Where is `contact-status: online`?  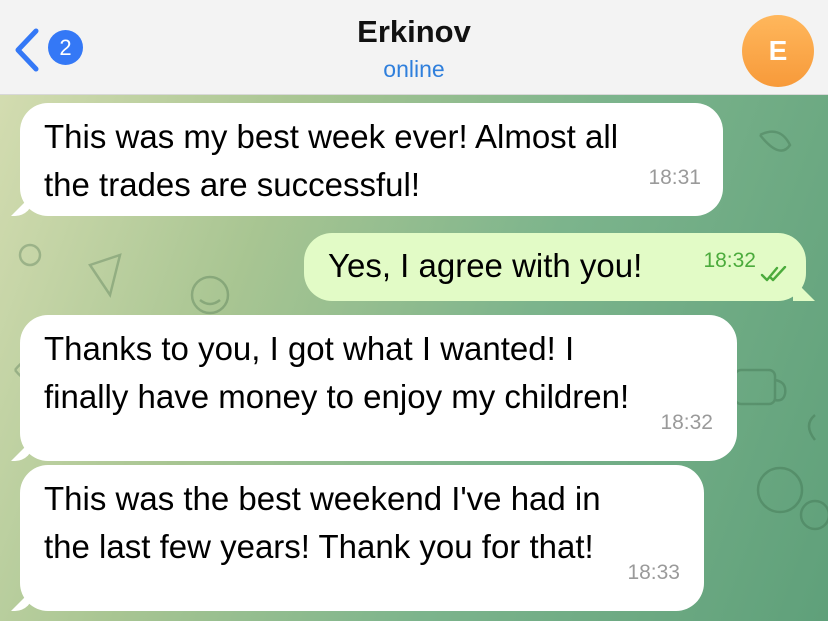 contact-status: online is located at coordinates (414, 69).